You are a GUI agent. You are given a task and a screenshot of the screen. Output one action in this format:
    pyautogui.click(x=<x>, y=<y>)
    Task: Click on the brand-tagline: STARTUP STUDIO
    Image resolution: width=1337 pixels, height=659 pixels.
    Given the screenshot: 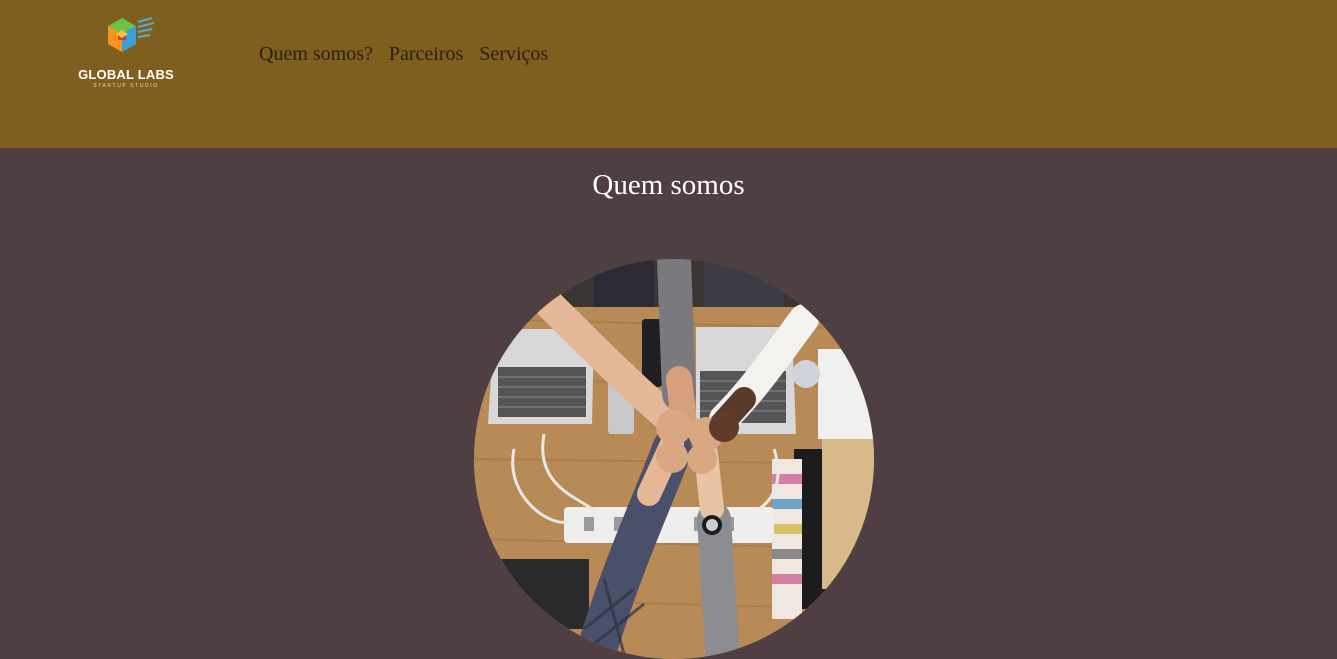 What is the action you would take?
    pyautogui.click(x=126, y=86)
    